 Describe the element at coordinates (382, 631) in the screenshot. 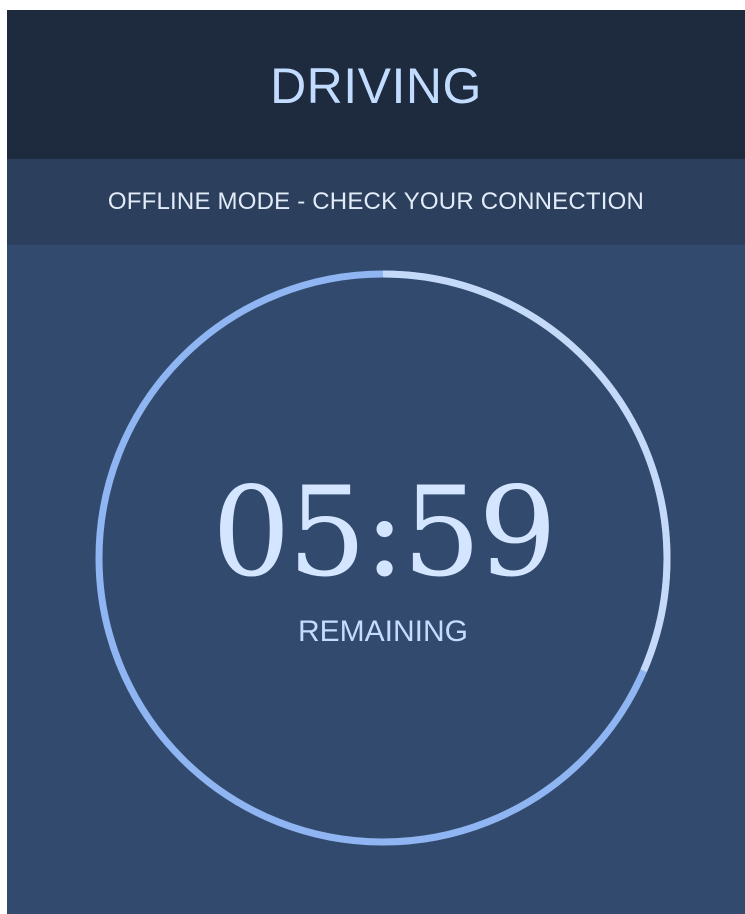

I see `remaining-label: REMAINING` at that location.